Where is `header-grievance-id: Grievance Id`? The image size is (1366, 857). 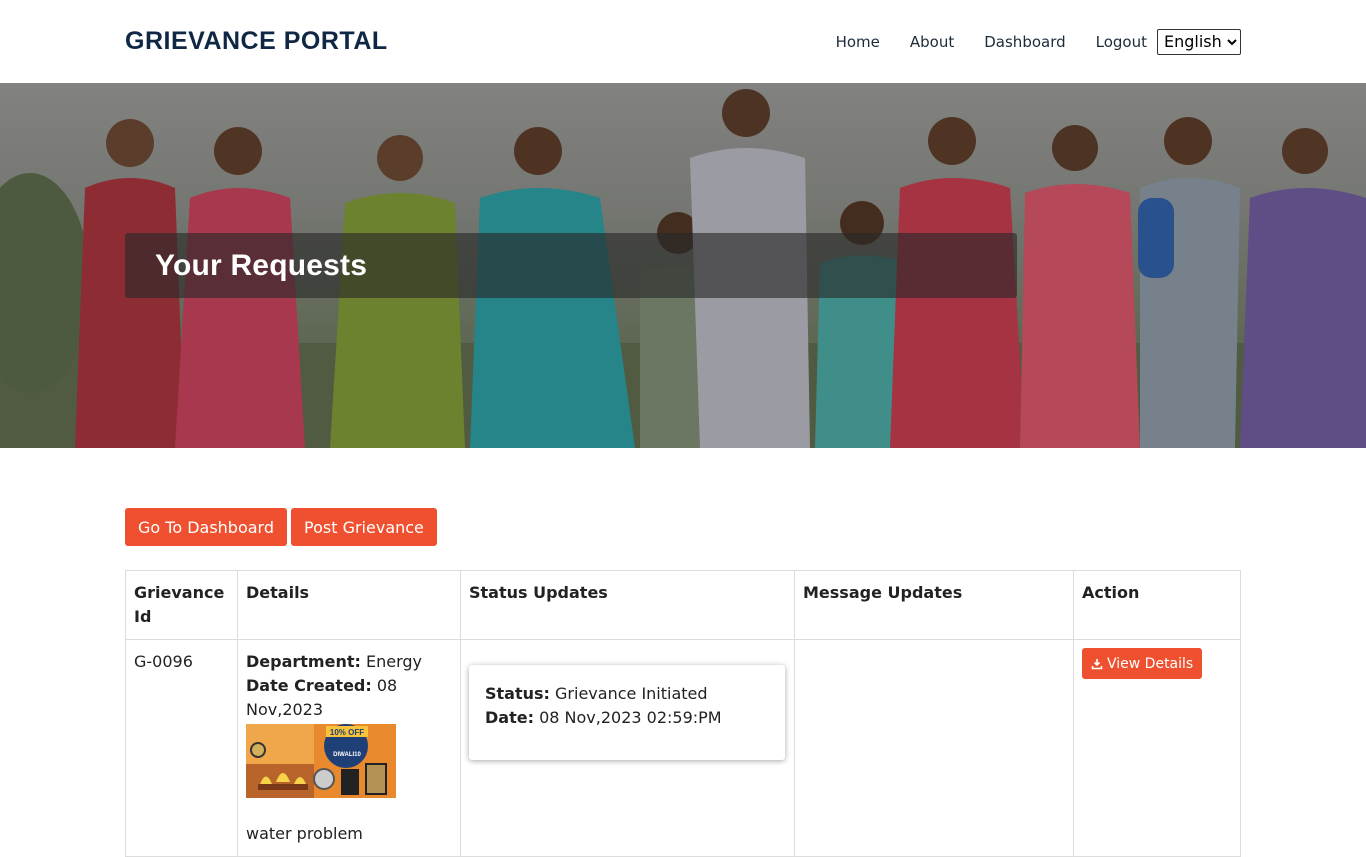
header-grievance-id: Grievance Id is located at coordinates (181, 605).